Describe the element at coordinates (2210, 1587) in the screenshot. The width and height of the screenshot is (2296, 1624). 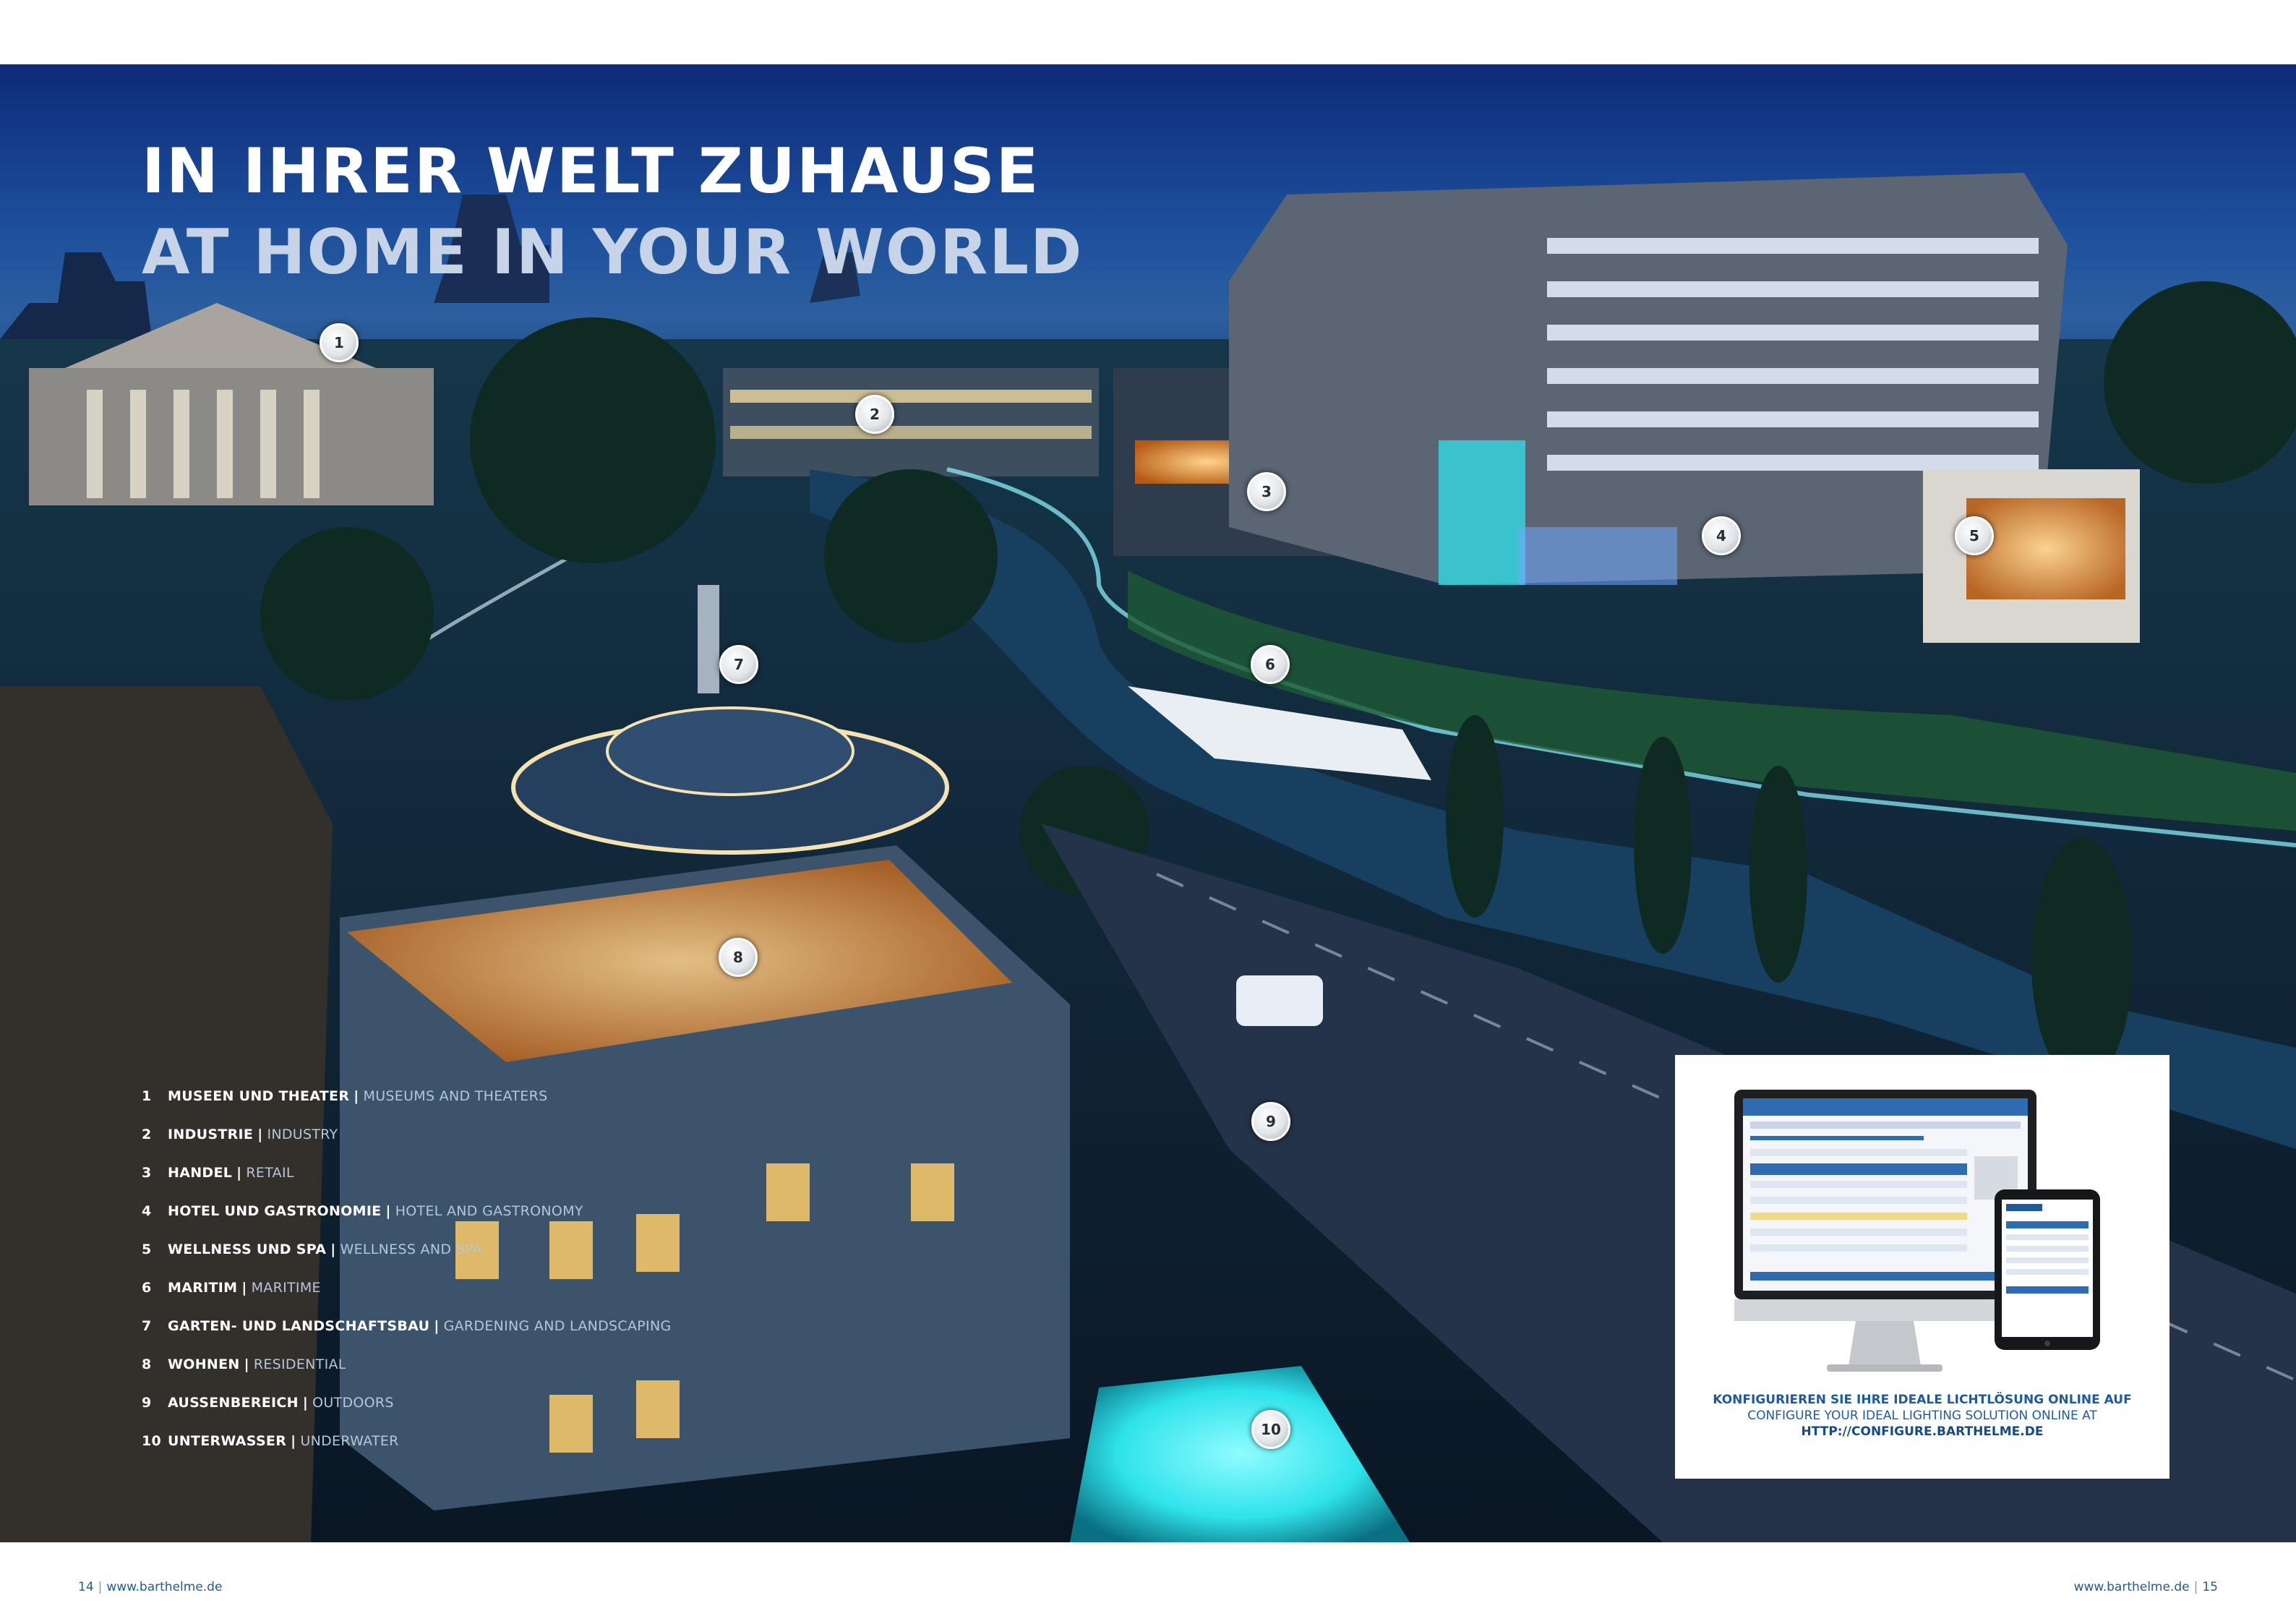
I see `page-number-right: 15` at that location.